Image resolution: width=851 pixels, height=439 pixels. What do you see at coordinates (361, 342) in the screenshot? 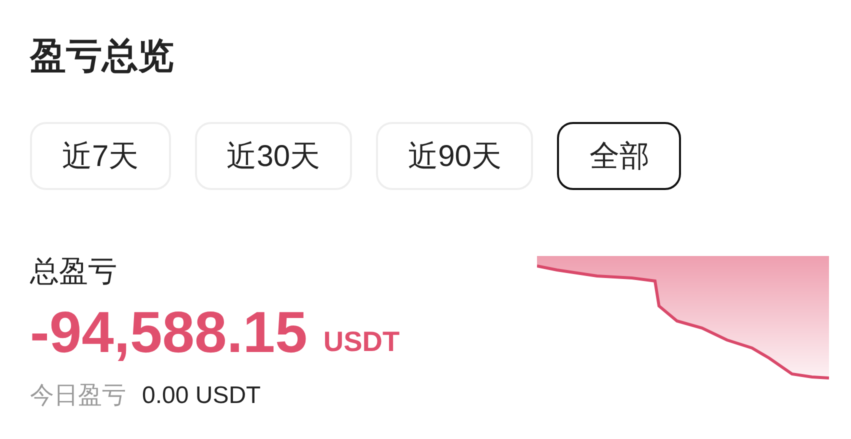
I see `total-unit: USDT` at bounding box center [361, 342].